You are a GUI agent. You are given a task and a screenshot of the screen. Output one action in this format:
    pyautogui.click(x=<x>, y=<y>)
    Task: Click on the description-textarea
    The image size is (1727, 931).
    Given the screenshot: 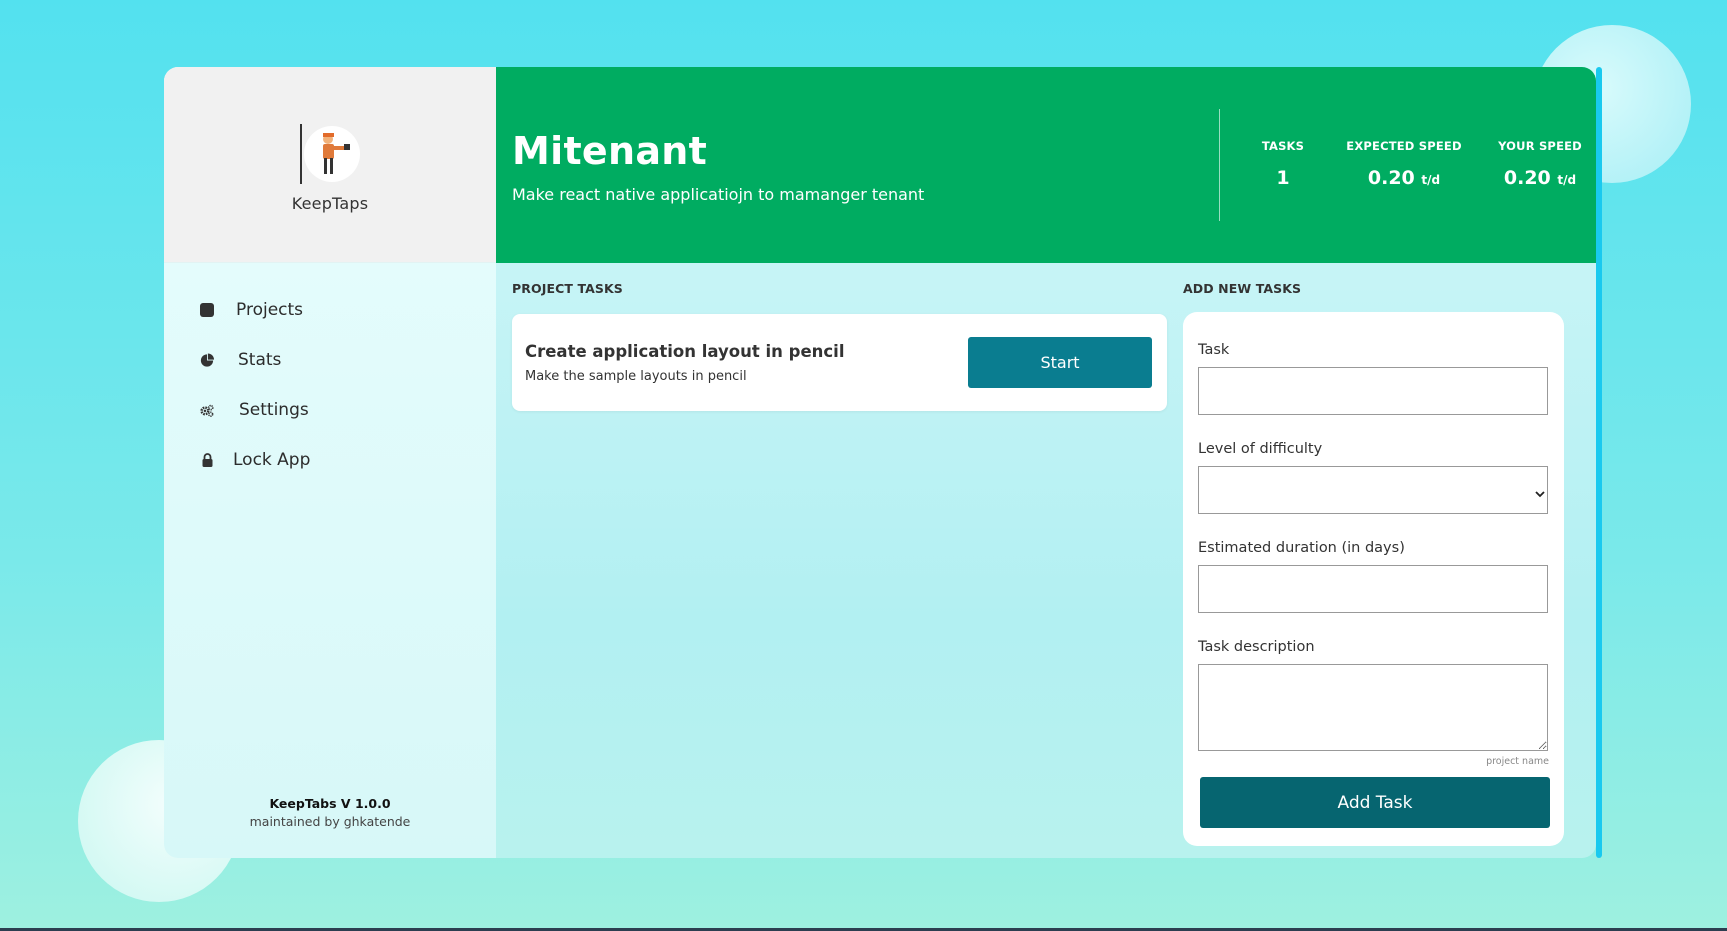 What is the action you would take?
    pyautogui.click(x=1373, y=707)
    